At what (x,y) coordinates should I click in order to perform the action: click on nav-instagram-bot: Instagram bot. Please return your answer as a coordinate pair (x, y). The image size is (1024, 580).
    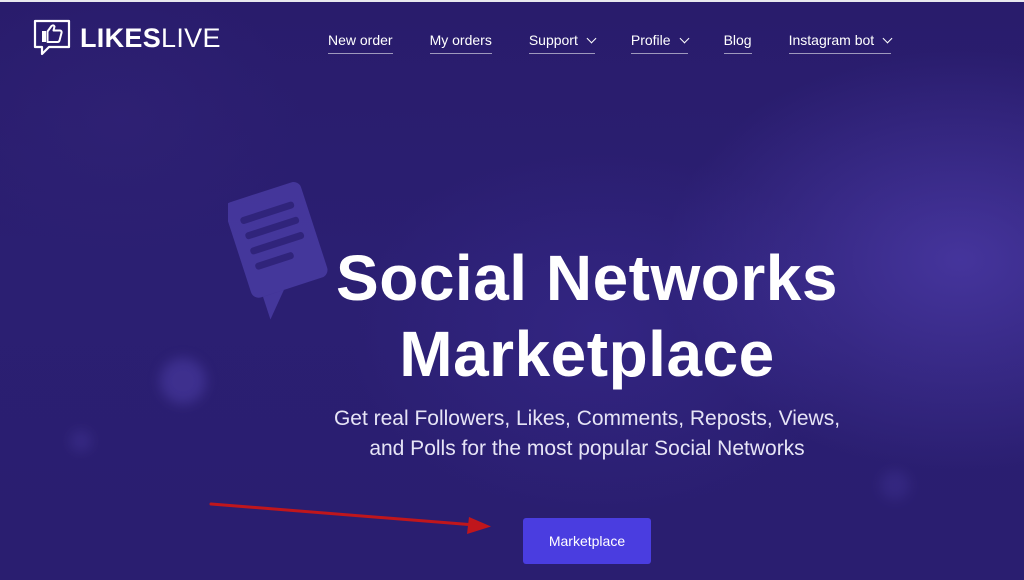
    Looking at the image, I should click on (840, 42).